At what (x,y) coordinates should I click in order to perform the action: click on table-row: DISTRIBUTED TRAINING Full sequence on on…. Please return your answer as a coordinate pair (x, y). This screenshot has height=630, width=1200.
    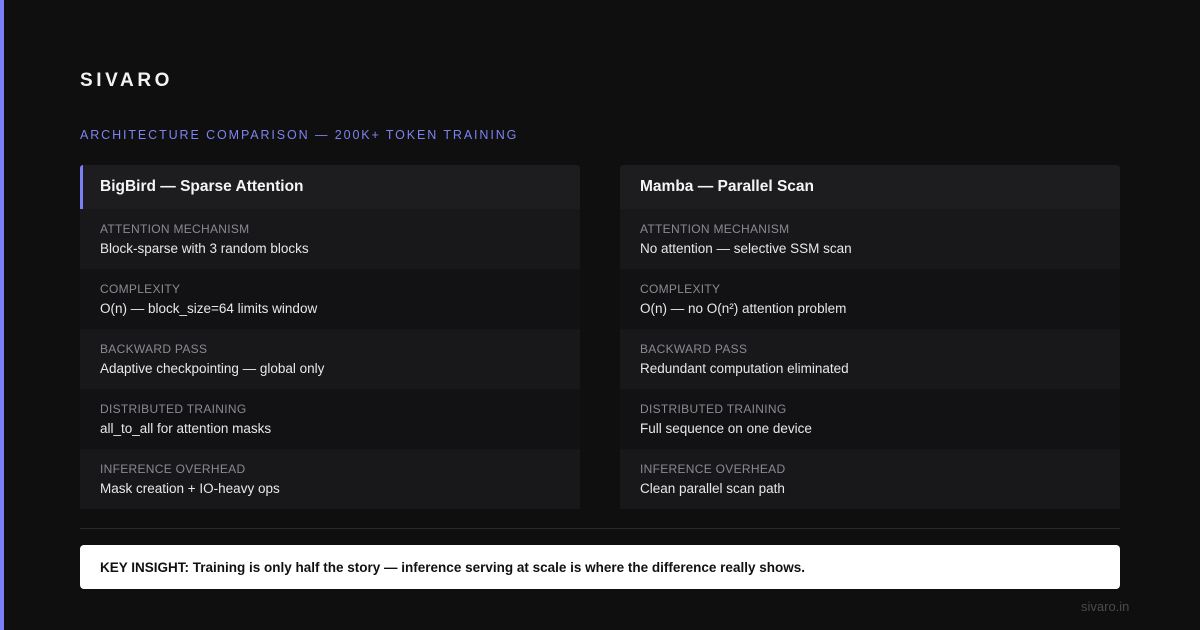
    Looking at the image, I should click on (870, 419).